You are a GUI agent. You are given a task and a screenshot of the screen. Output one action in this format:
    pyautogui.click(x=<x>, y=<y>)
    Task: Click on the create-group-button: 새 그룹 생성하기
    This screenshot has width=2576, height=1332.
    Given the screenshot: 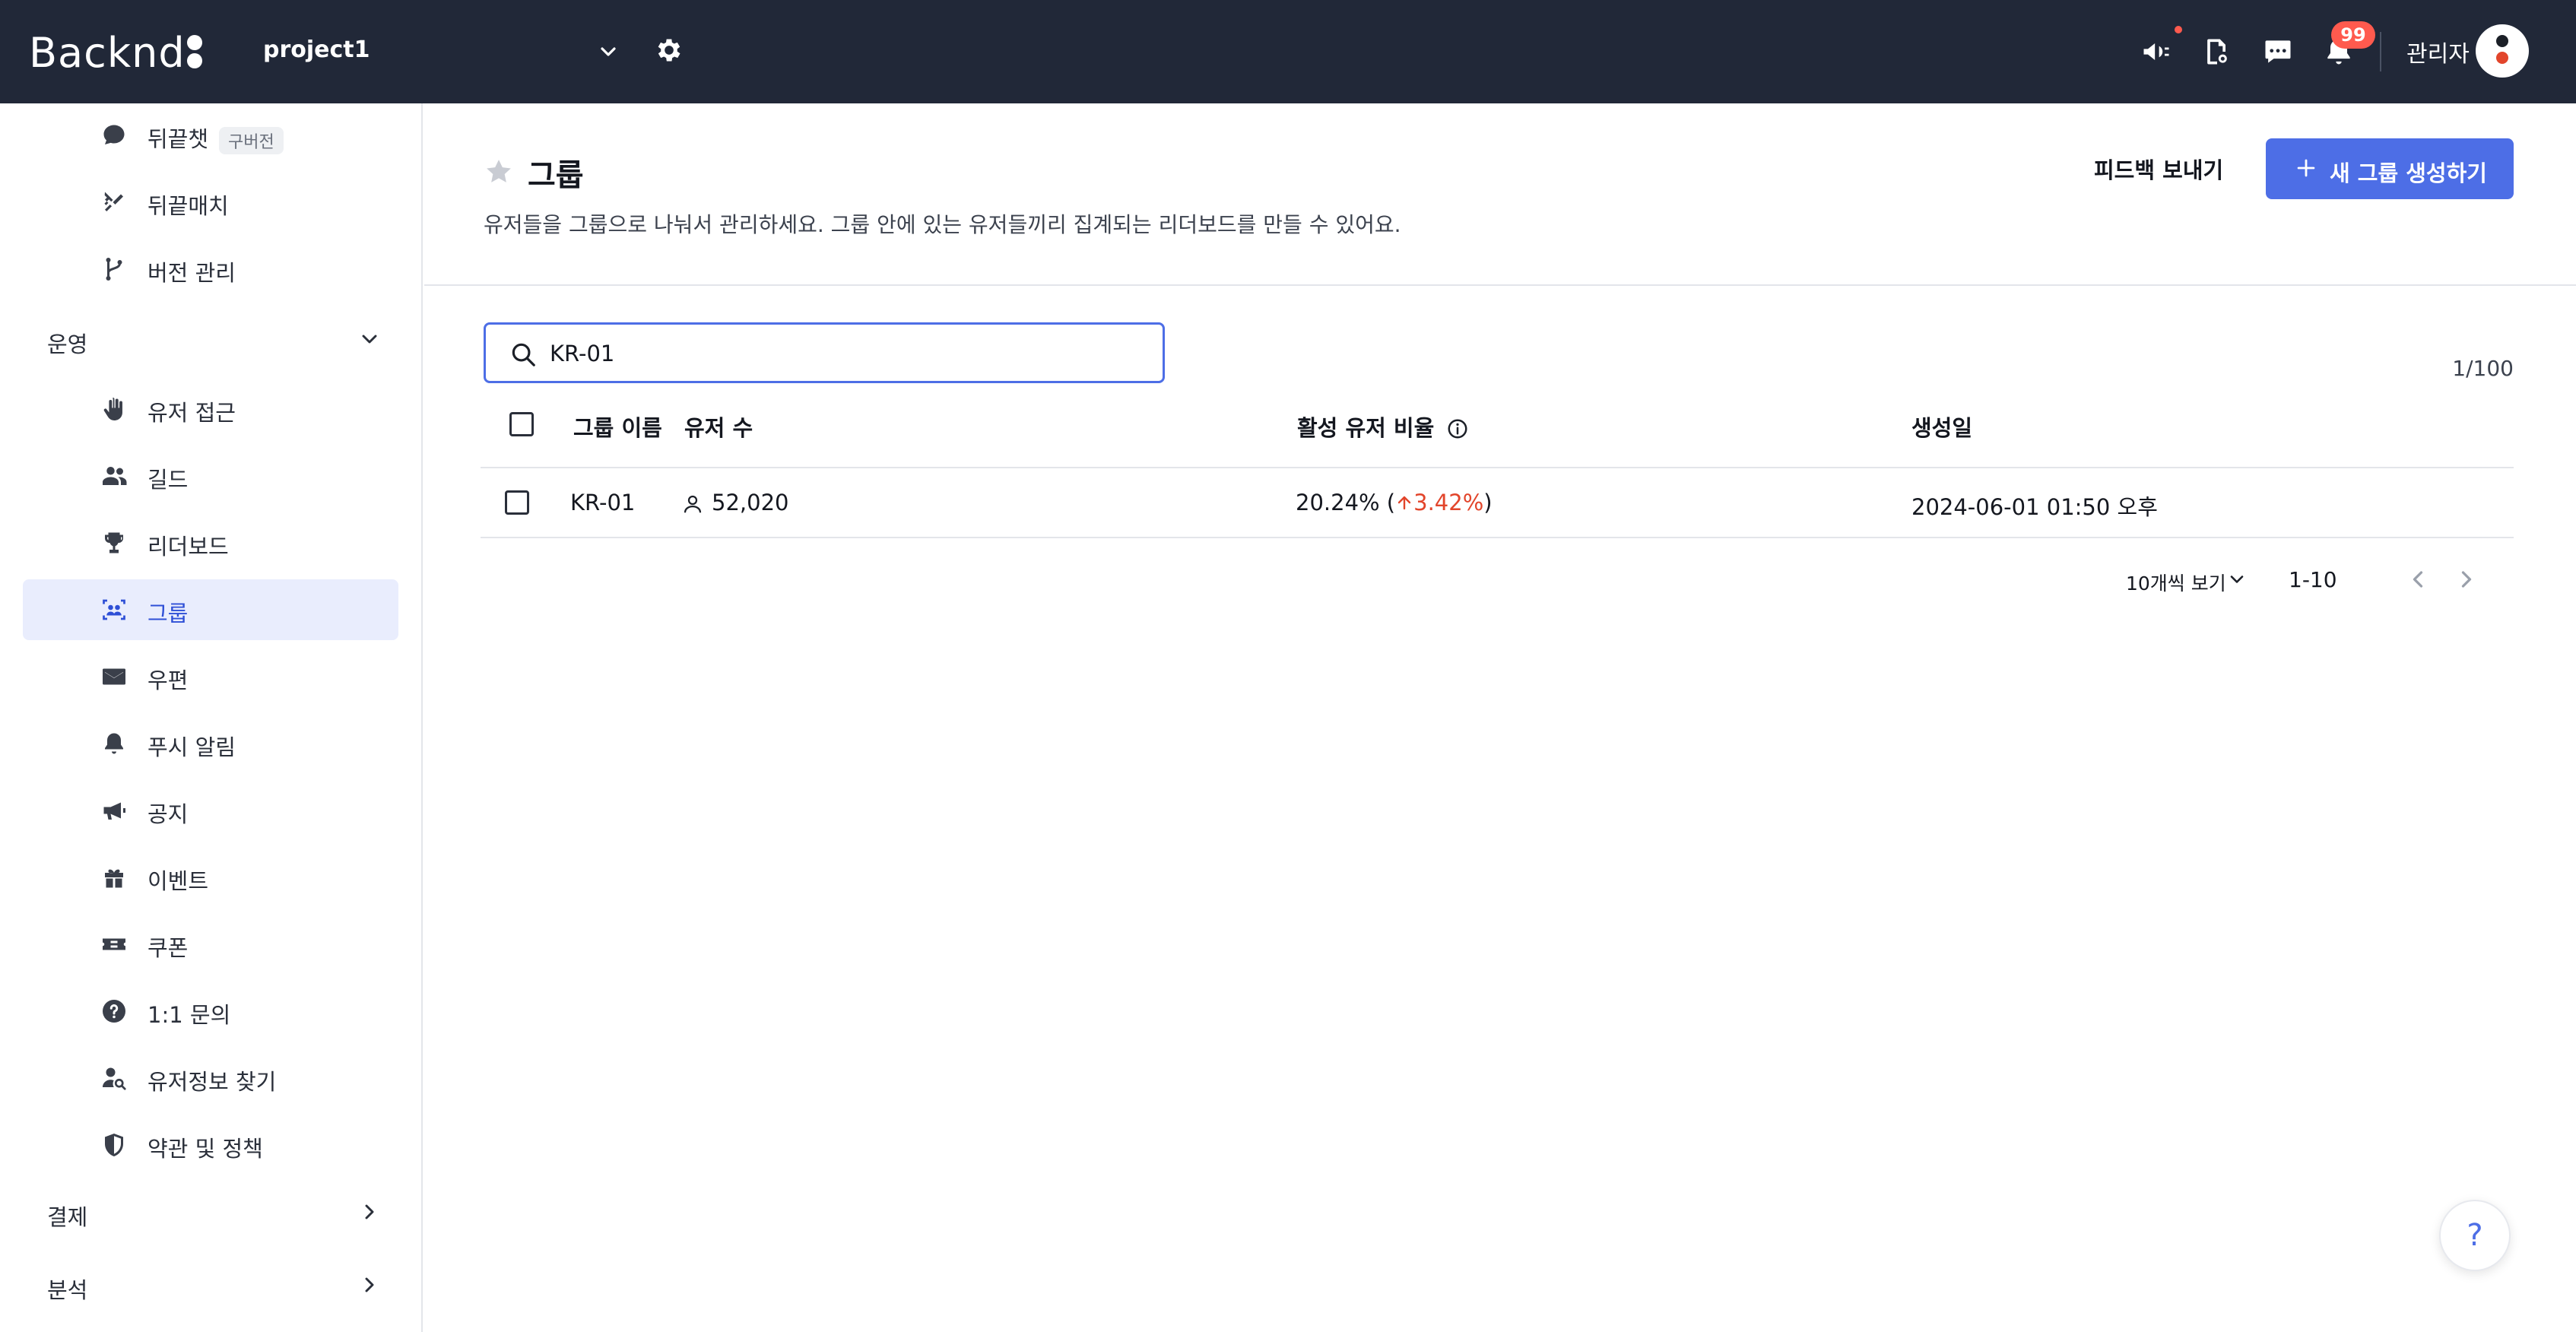 What is the action you would take?
    pyautogui.click(x=2390, y=169)
    